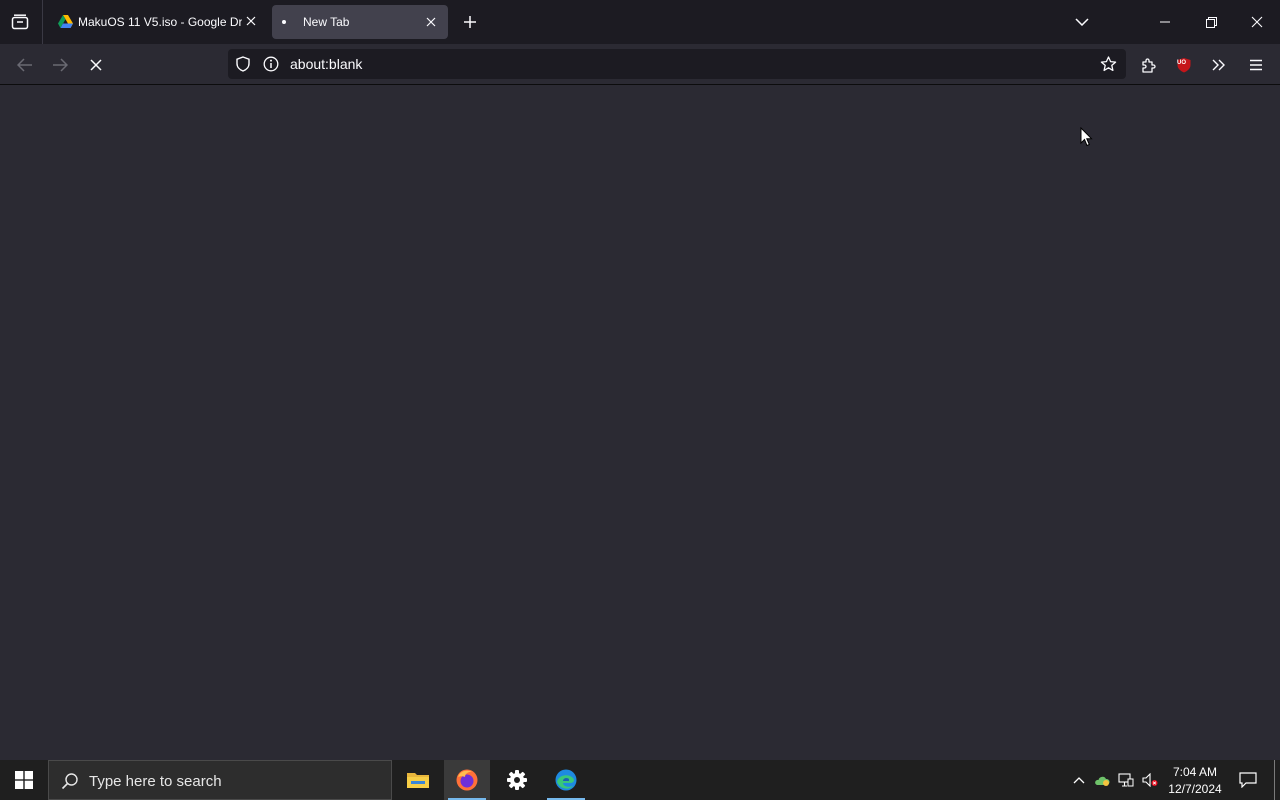  I want to click on url-text: about:blank, so click(326, 64).